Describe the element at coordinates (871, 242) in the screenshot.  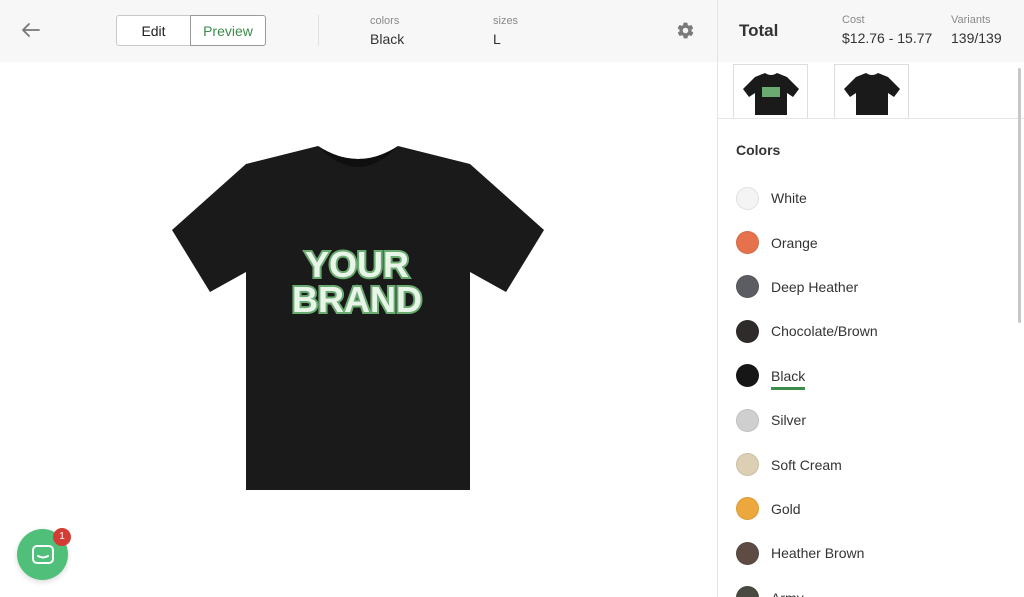
I see `color-option: Orange` at that location.